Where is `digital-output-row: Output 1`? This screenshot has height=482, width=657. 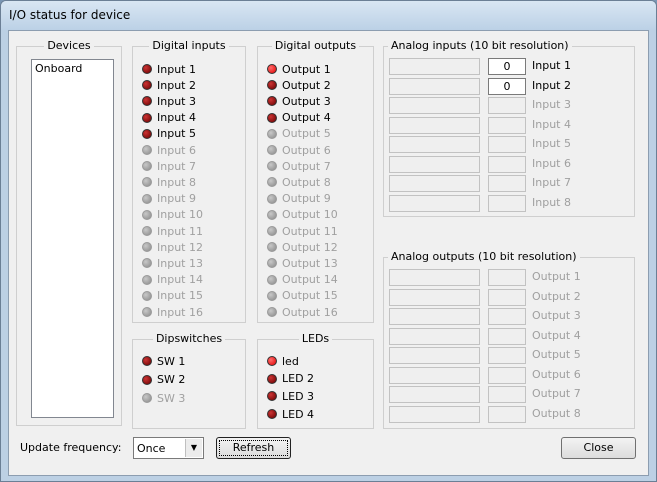
digital-output-row: Output 1 is located at coordinates (299, 69).